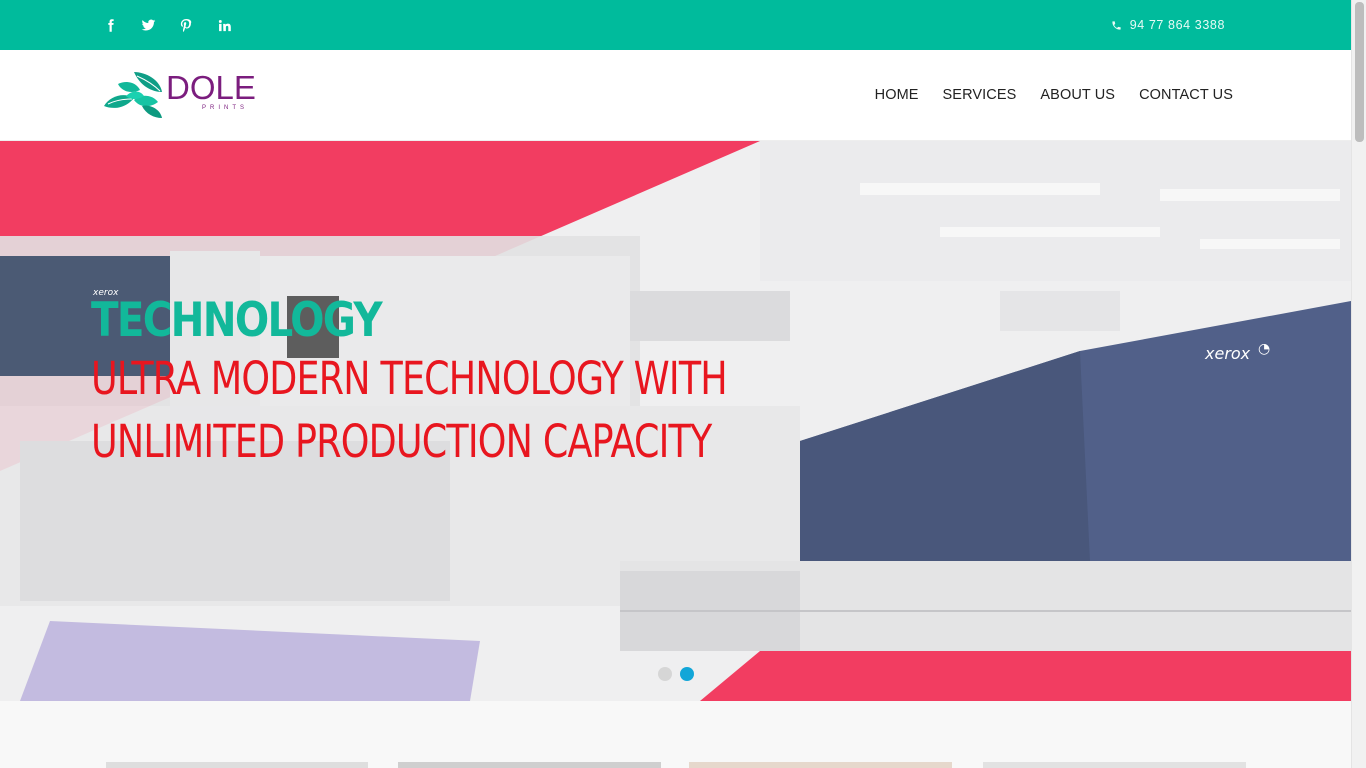 The width and height of the screenshot is (1366, 768). Describe the element at coordinates (1116, 25) in the screenshot. I see `phone-icon` at that location.